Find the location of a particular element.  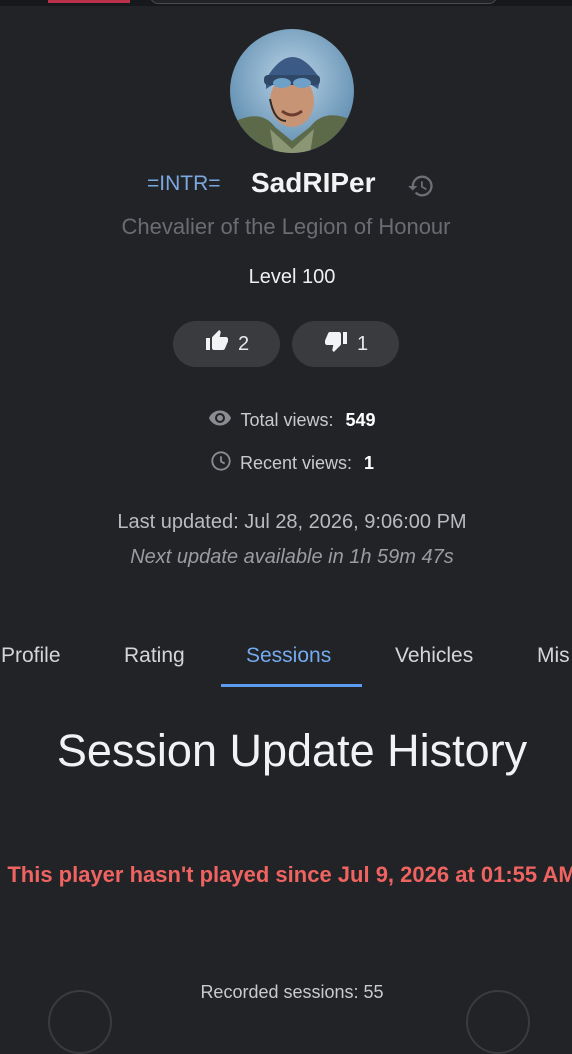

eye-icon is located at coordinates (220, 420).